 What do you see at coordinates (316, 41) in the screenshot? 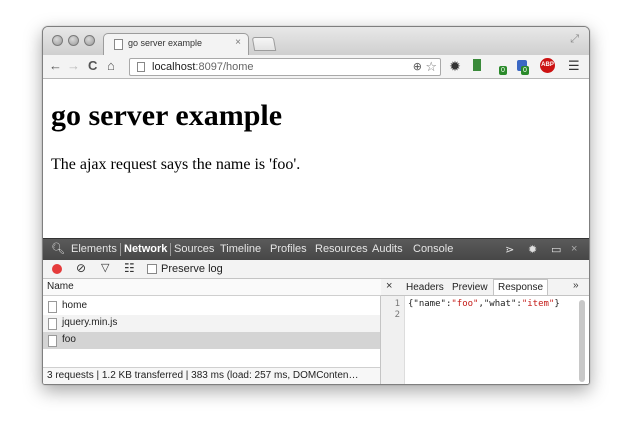
I see `title-bar: go server example × ⤢` at bounding box center [316, 41].